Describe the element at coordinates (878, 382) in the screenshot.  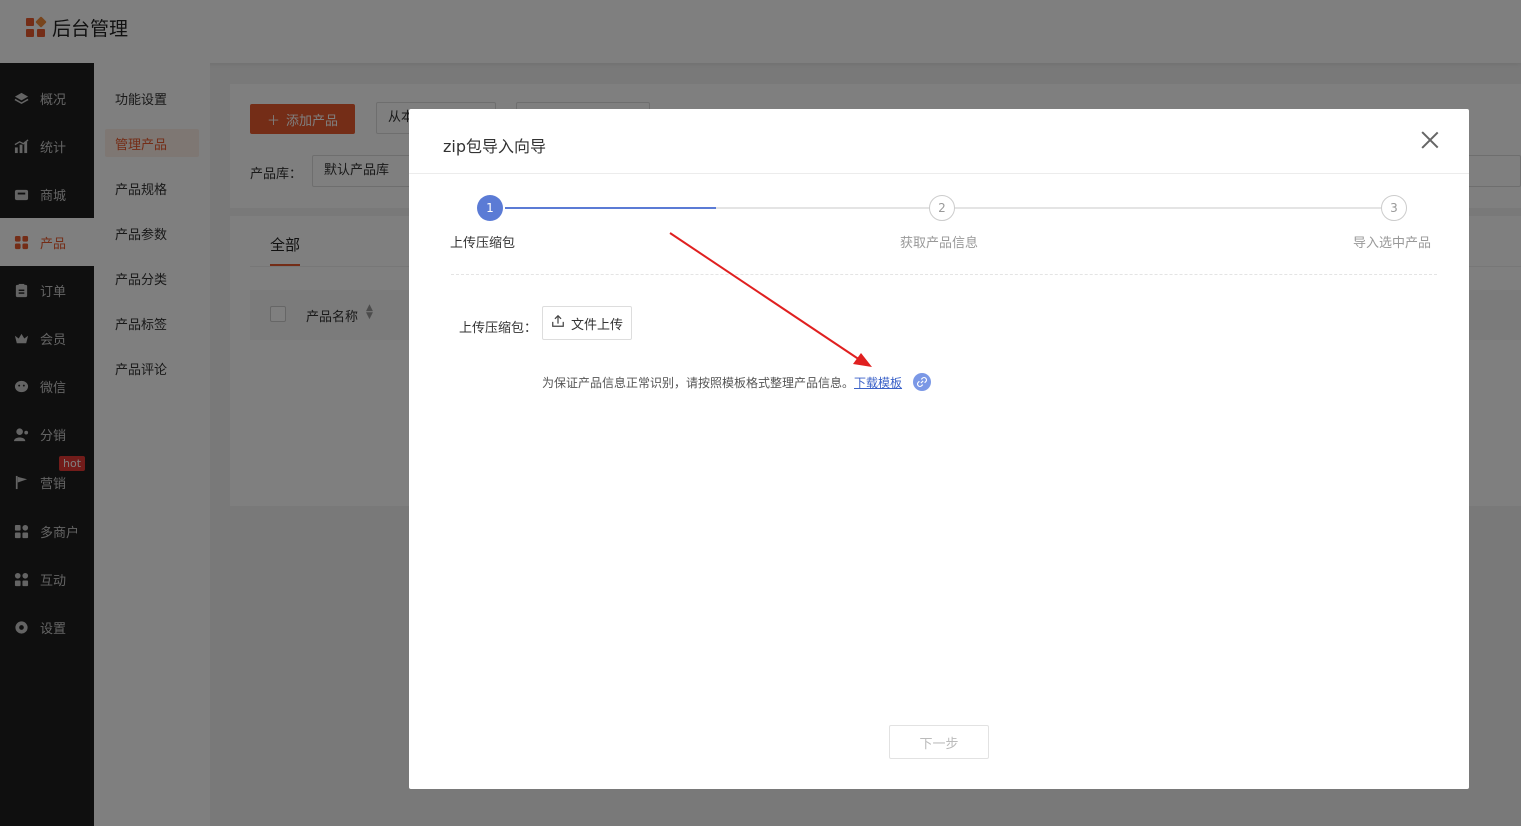
I see `download-template-link: 下载模板` at that location.